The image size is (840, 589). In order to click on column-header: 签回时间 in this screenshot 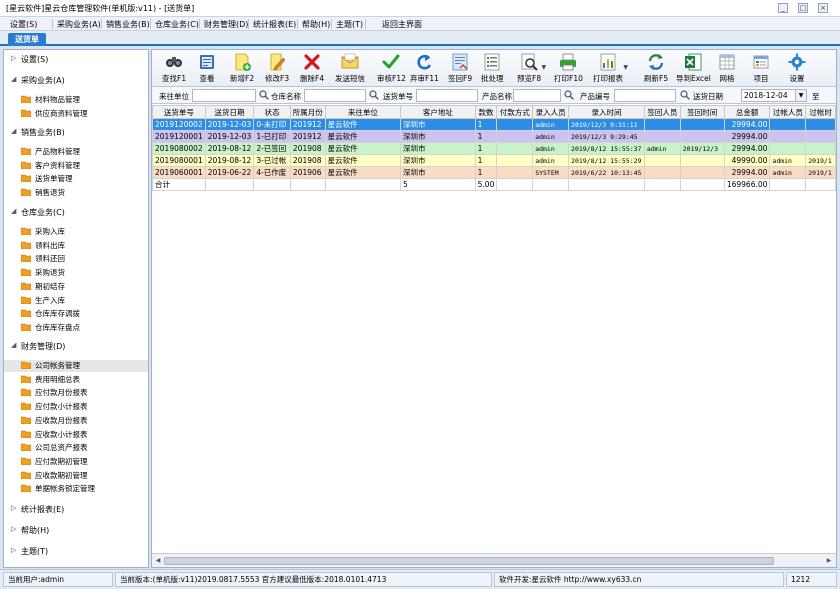, I will do `click(702, 112)`.